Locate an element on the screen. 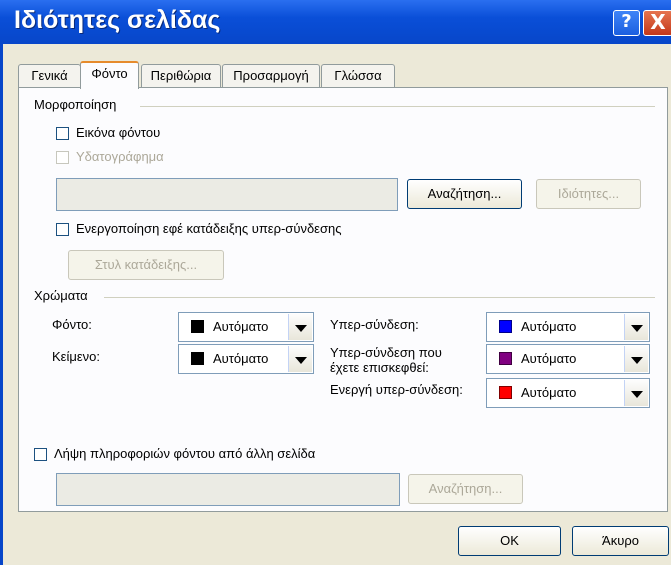  other-page-path-input is located at coordinates (228, 489).